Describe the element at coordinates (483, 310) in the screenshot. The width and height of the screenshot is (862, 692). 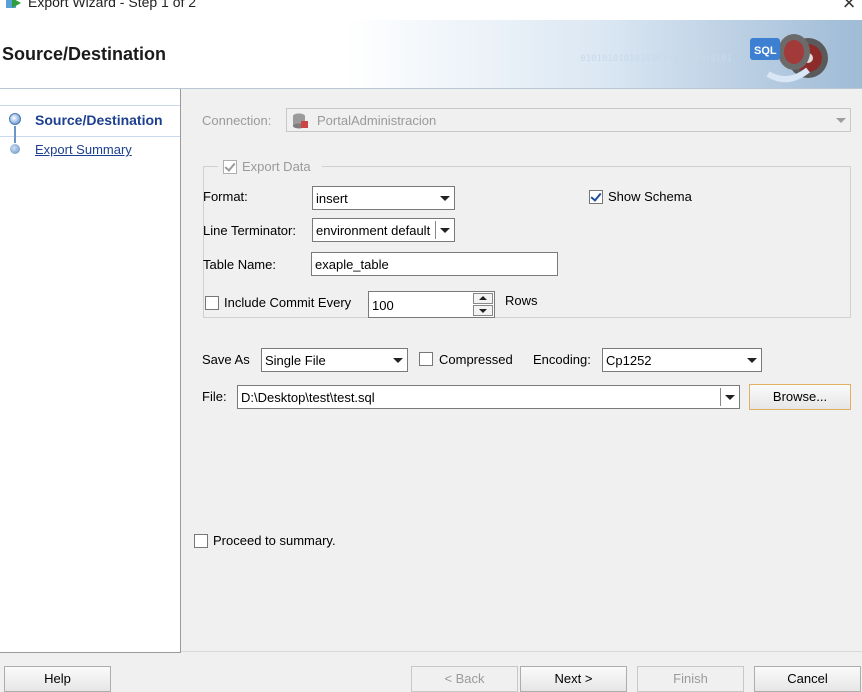
I see `spinner-down-icon` at that location.